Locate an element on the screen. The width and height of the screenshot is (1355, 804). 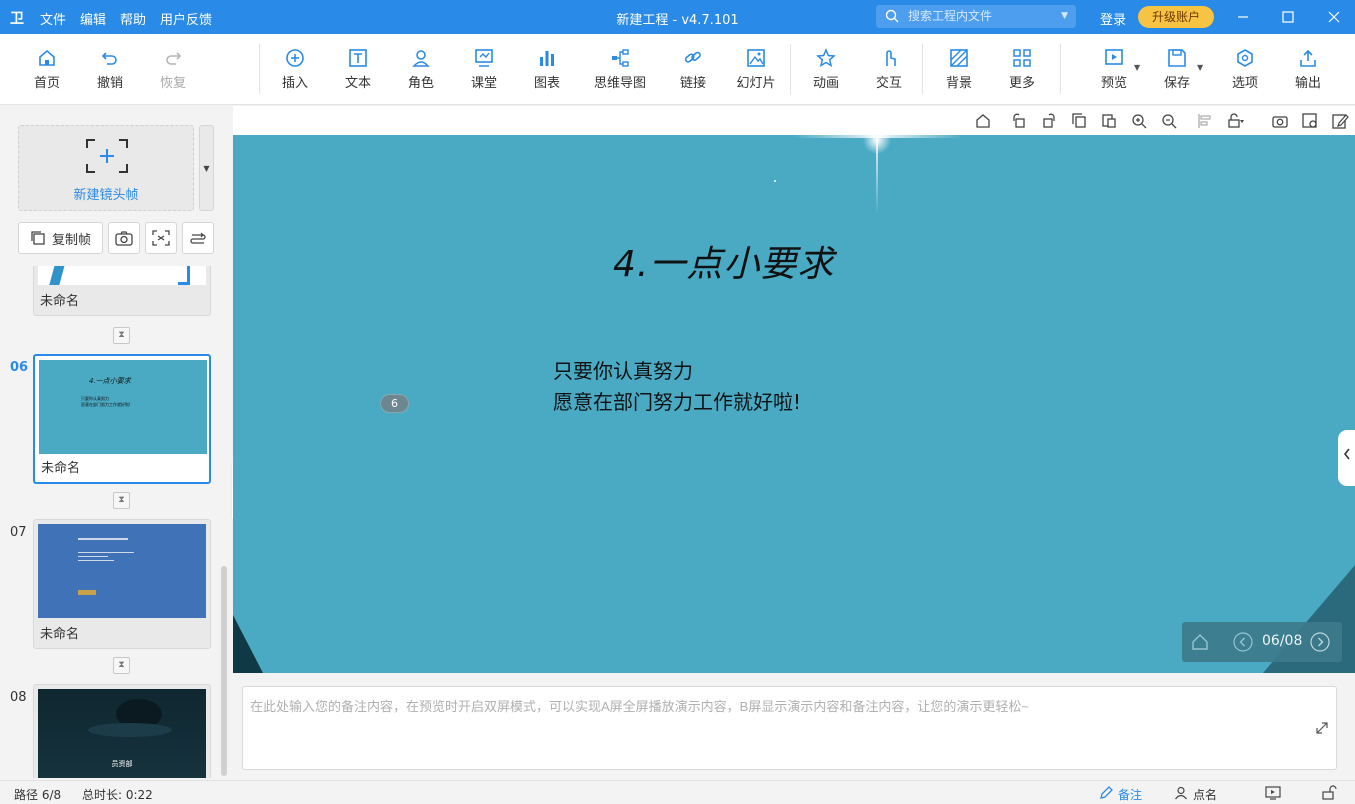
minimize-icon is located at coordinates (1243, 17).